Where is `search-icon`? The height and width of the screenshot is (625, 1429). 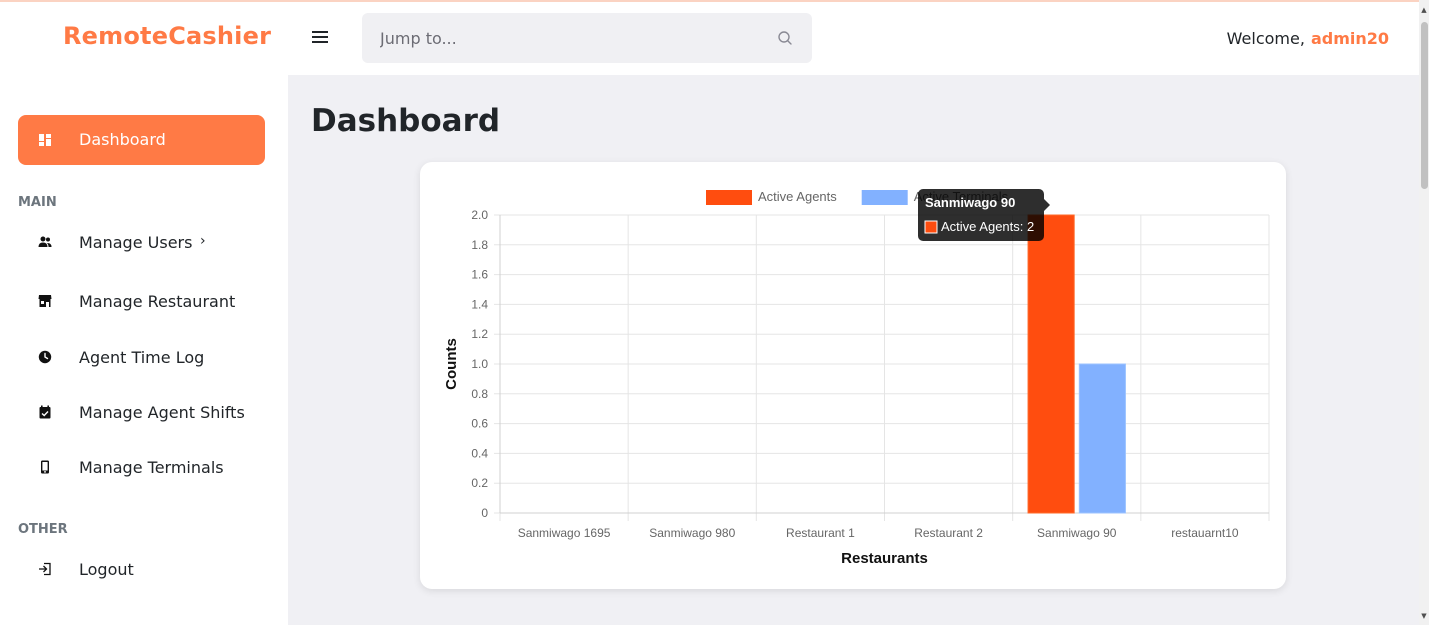
search-icon is located at coordinates (785, 38).